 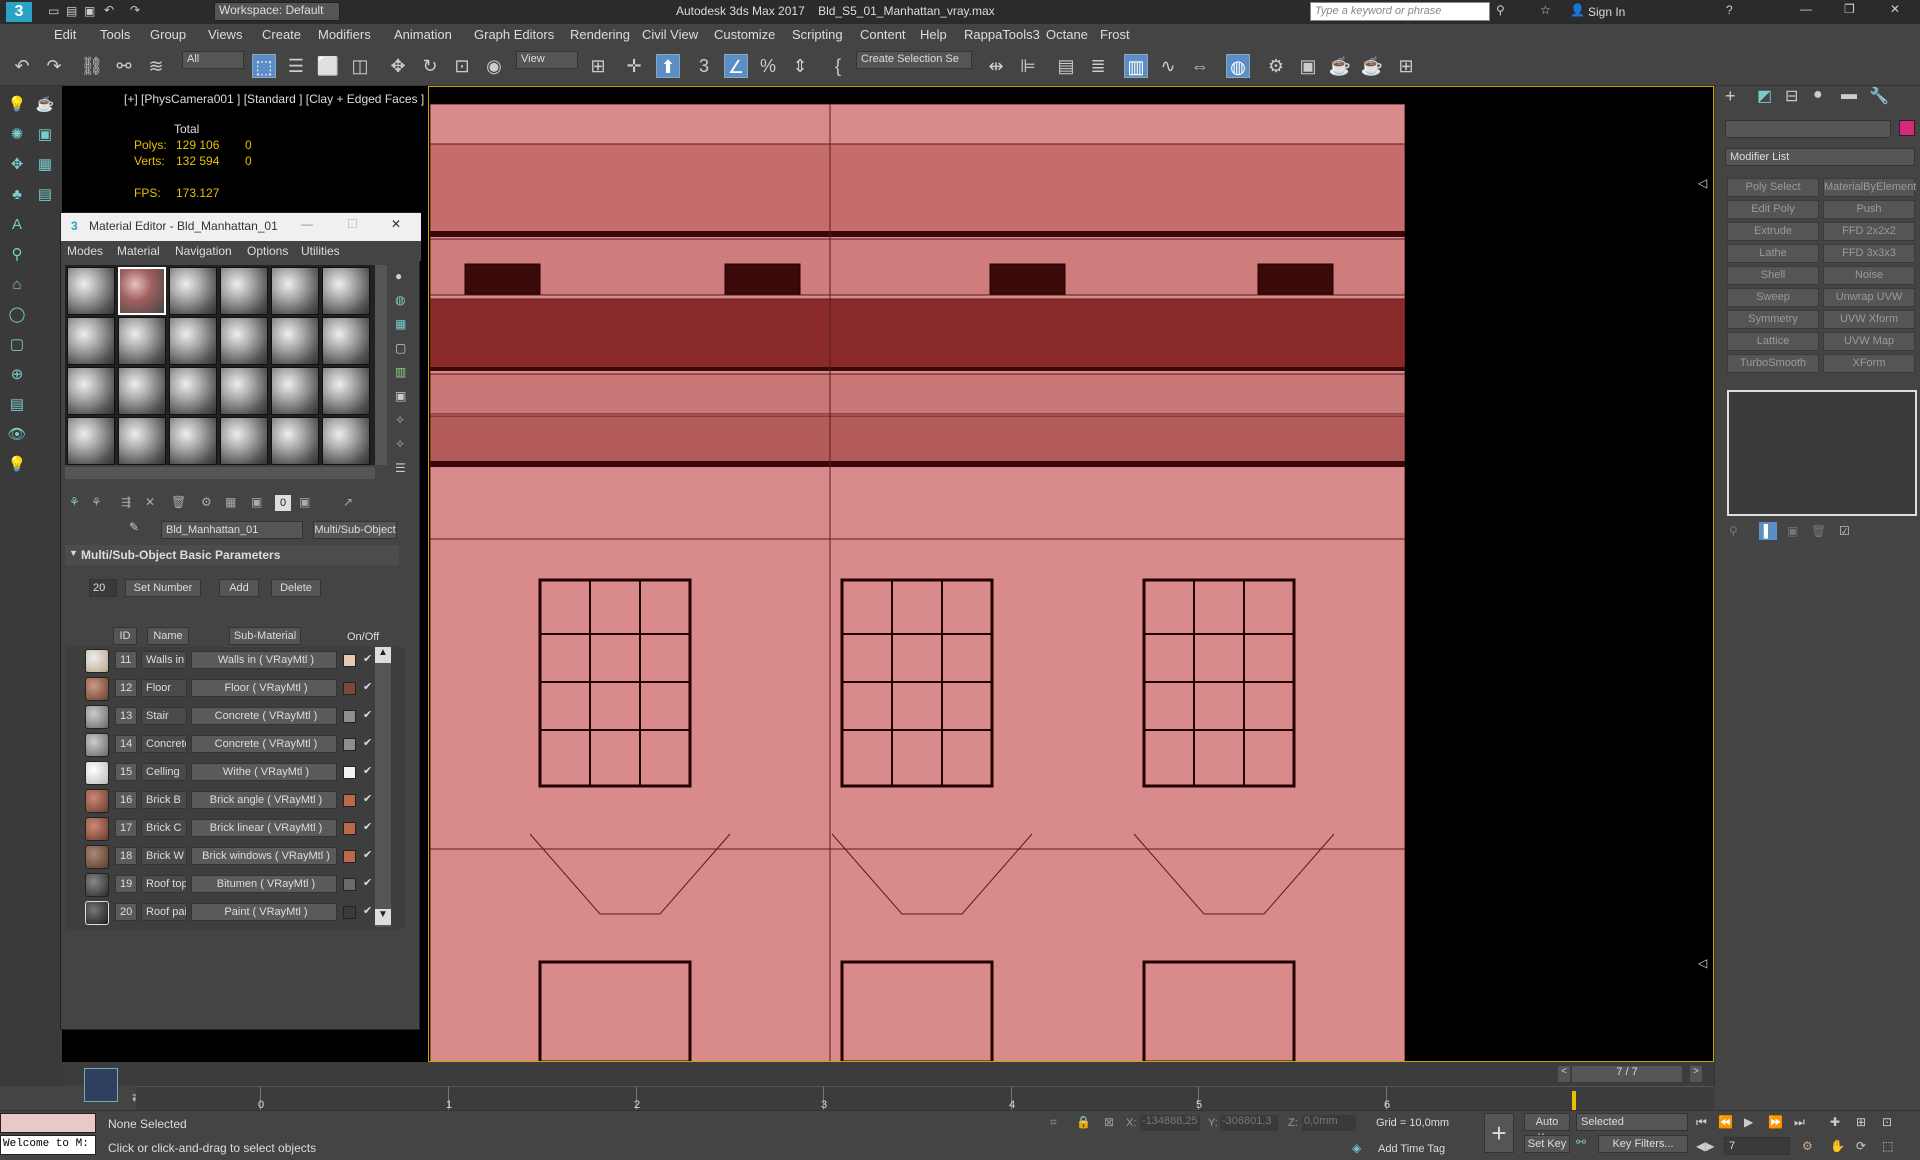 What do you see at coordinates (1887, 1122) in the screenshot?
I see `zoom-extents-icon: ⊡` at bounding box center [1887, 1122].